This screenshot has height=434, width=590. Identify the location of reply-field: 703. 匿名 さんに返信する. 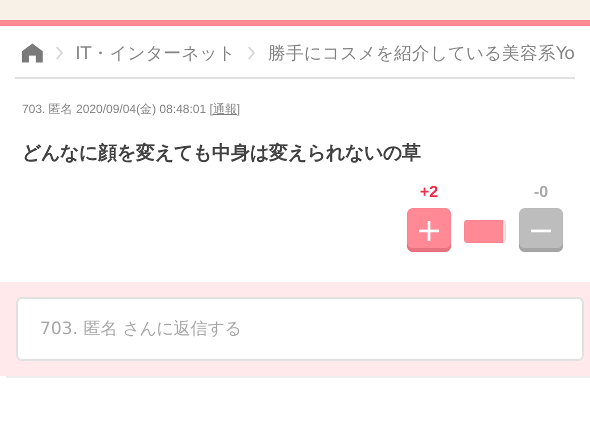
(300, 329).